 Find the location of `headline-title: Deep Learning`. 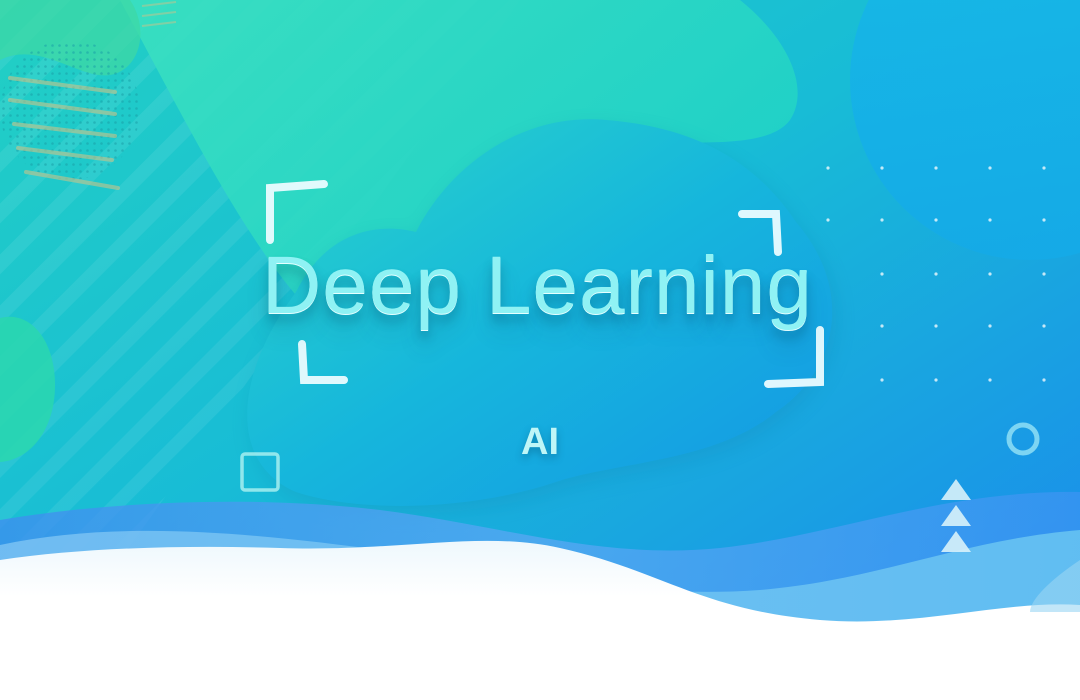

headline-title: Deep Learning is located at coordinates (537, 285).